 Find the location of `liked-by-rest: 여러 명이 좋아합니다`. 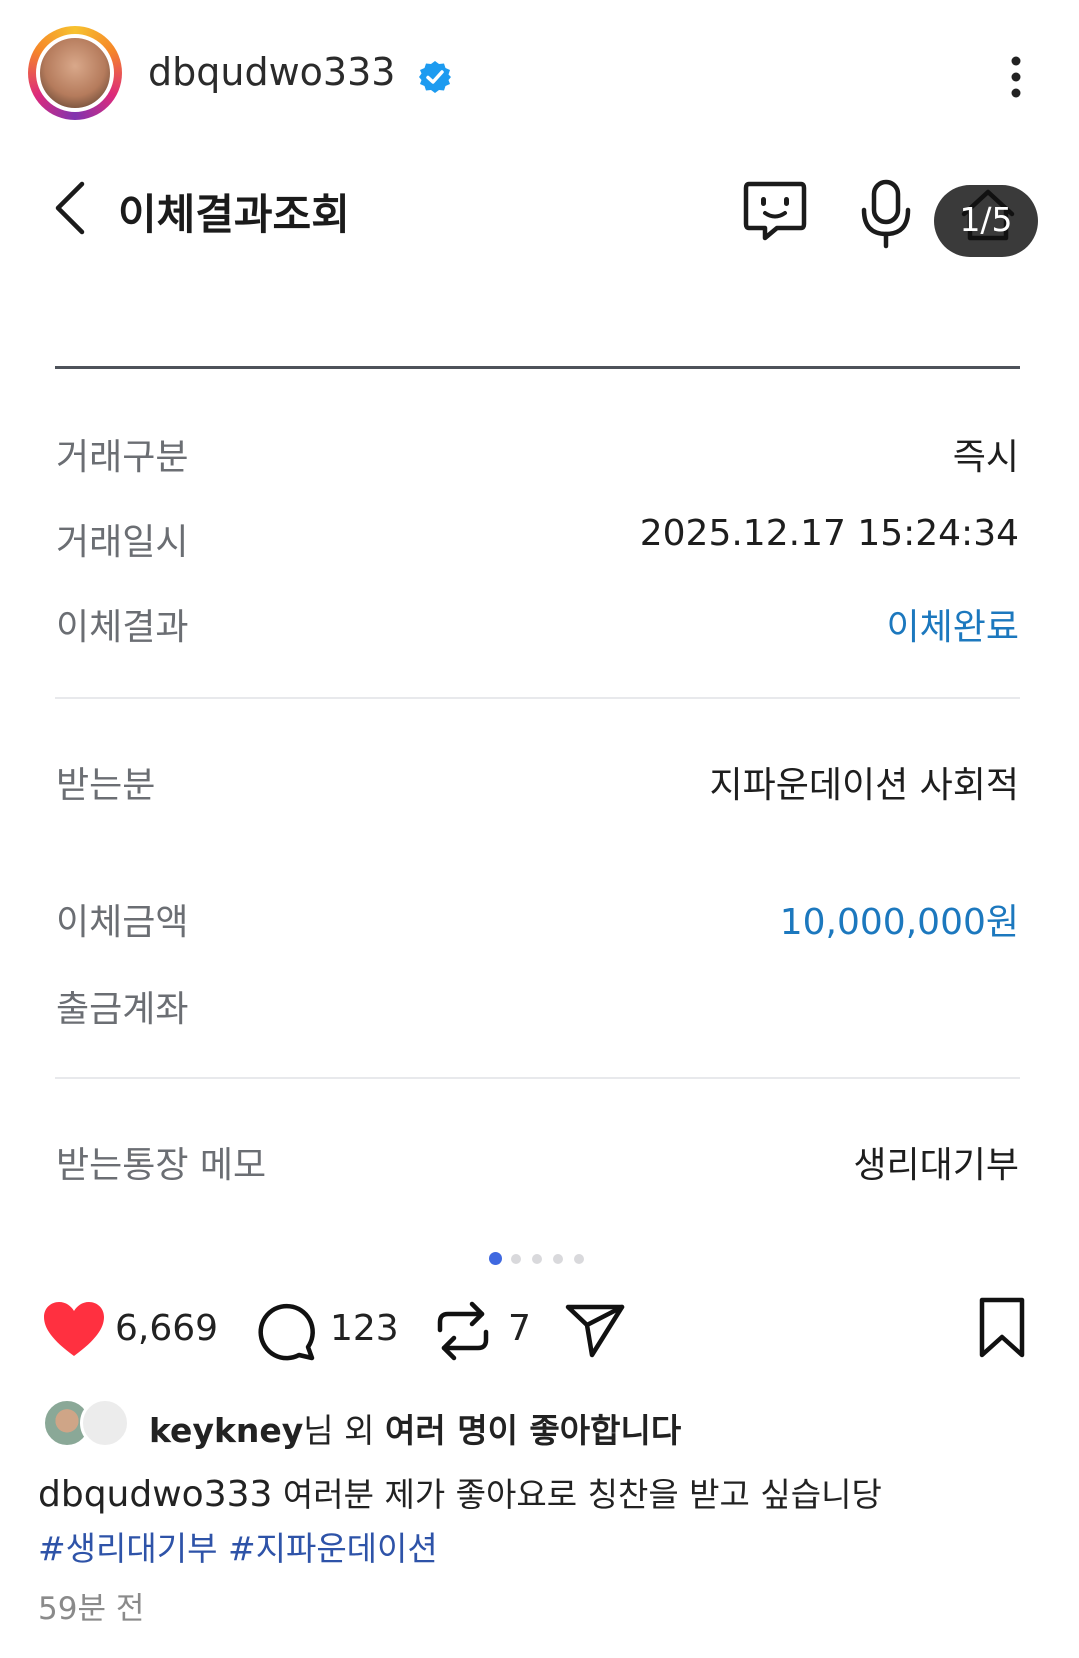

liked-by-rest: 여러 명이 좋아합니다 is located at coordinates (533, 1430).